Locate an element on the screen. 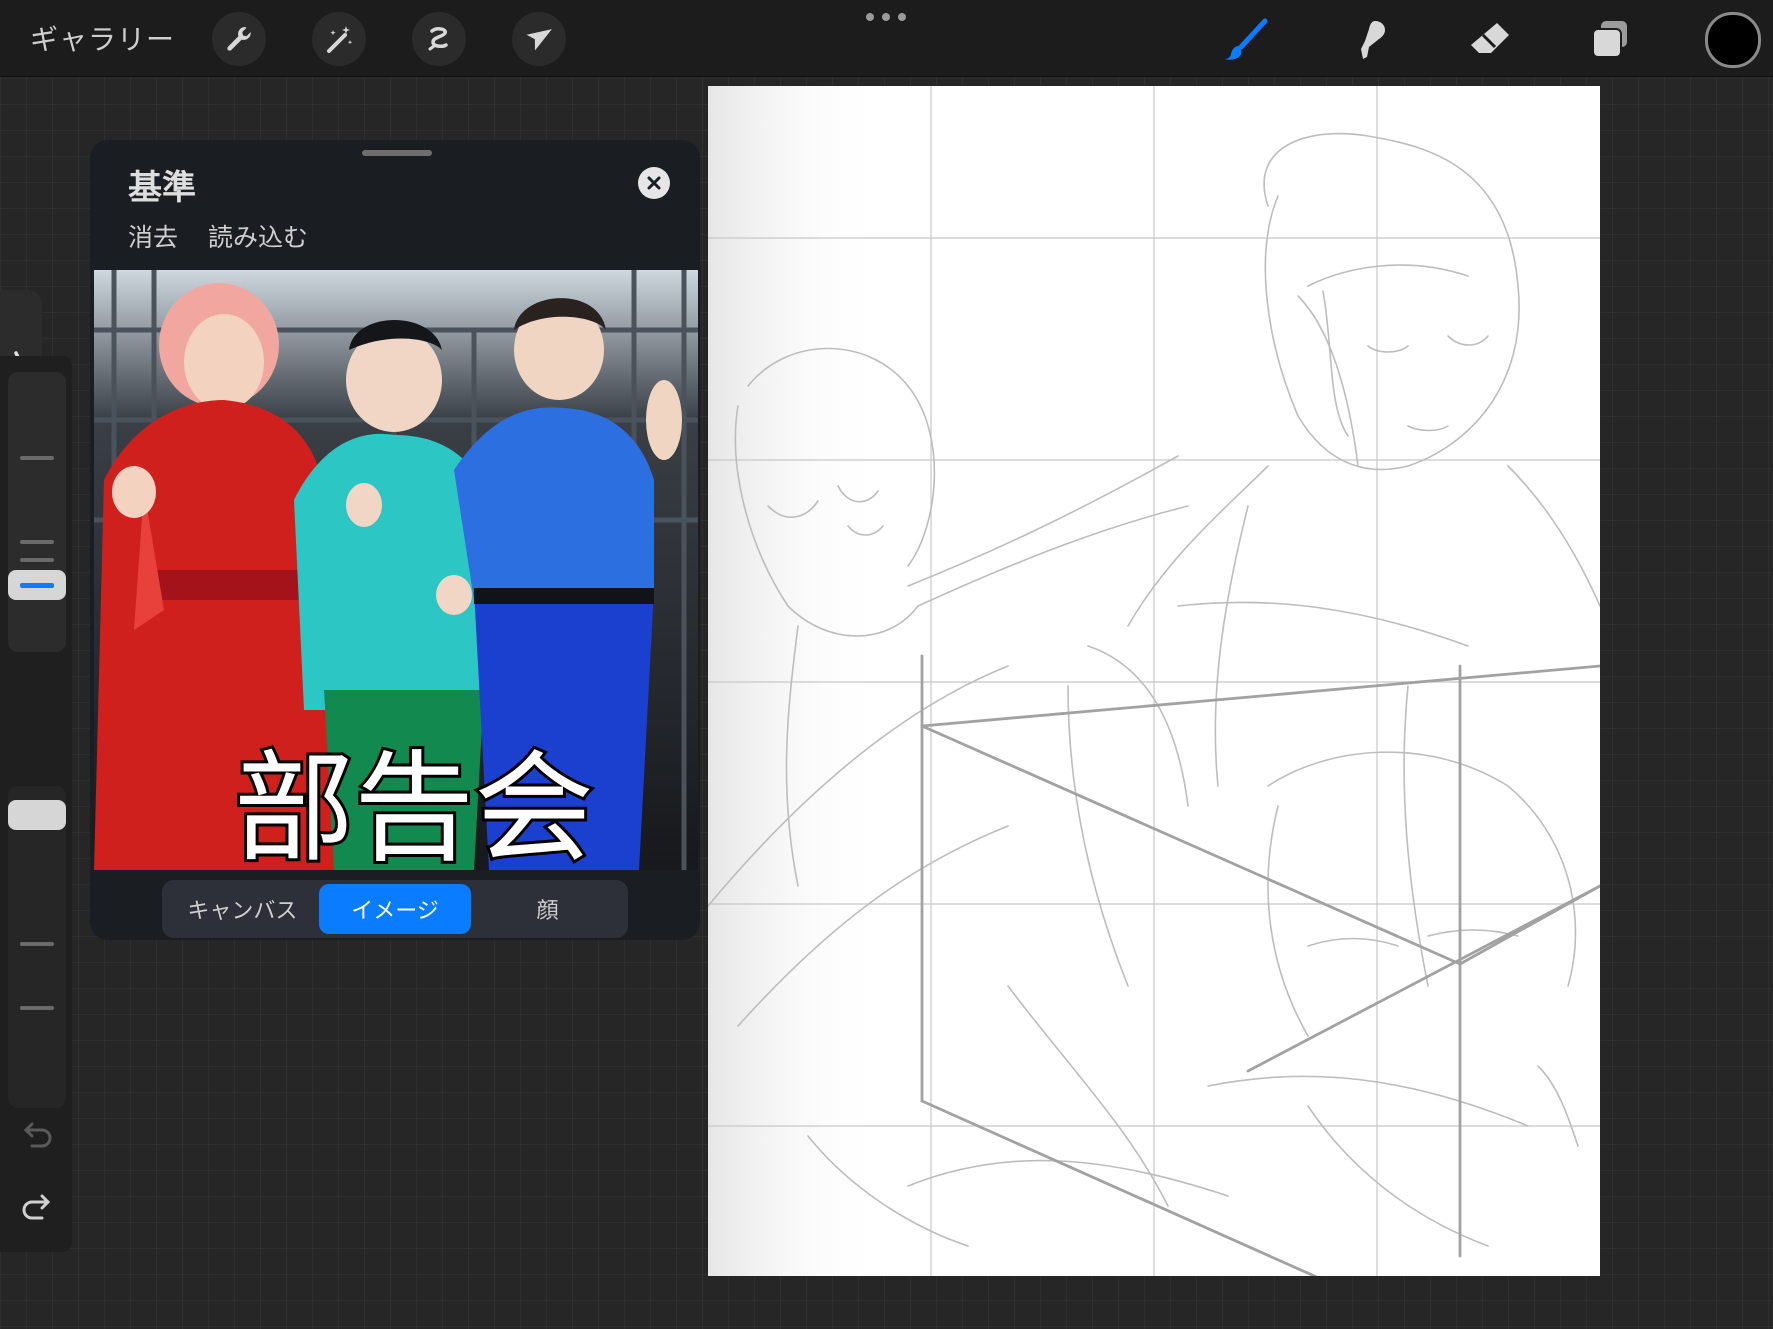  selection-icon is located at coordinates (438, 39).